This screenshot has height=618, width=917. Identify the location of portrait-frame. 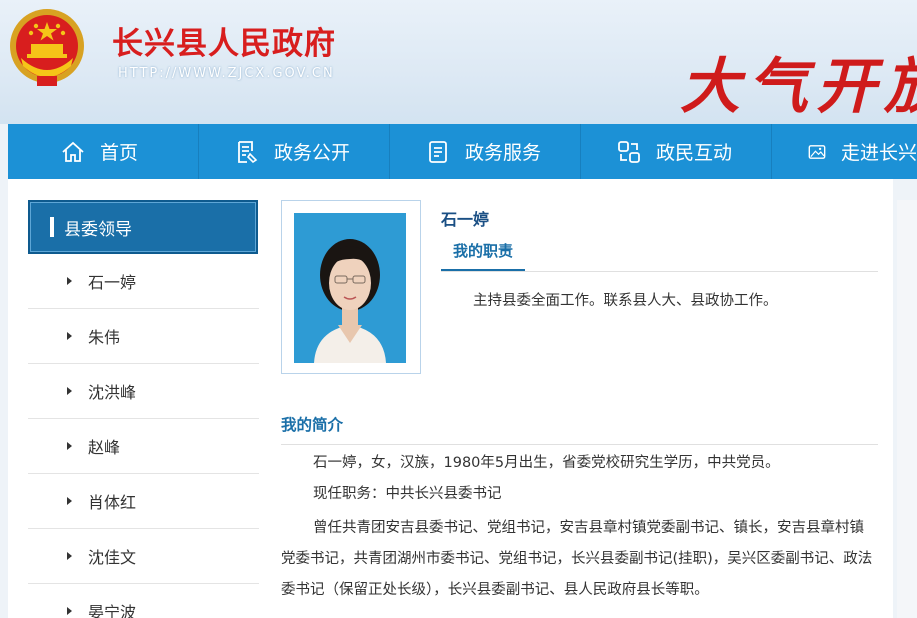
(351, 287).